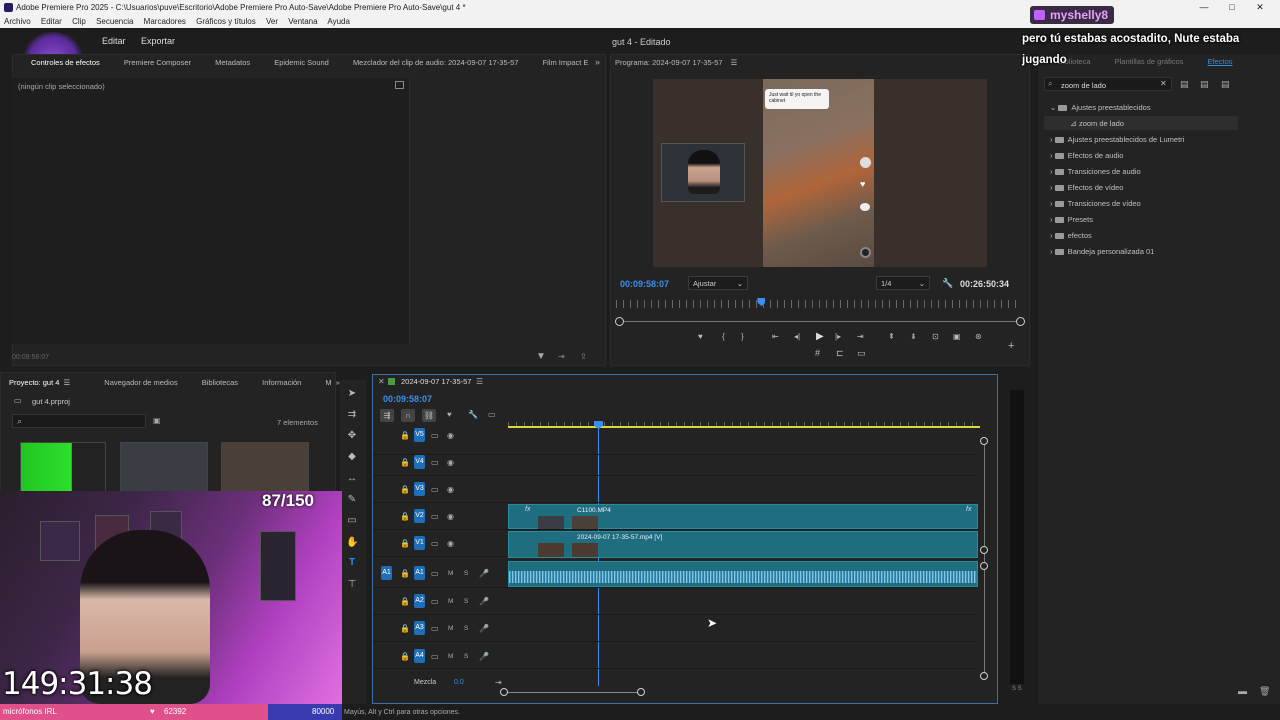 The height and width of the screenshot is (720, 1280). What do you see at coordinates (797, 336) in the screenshot?
I see `step-back-icon: ◂|` at bounding box center [797, 336].